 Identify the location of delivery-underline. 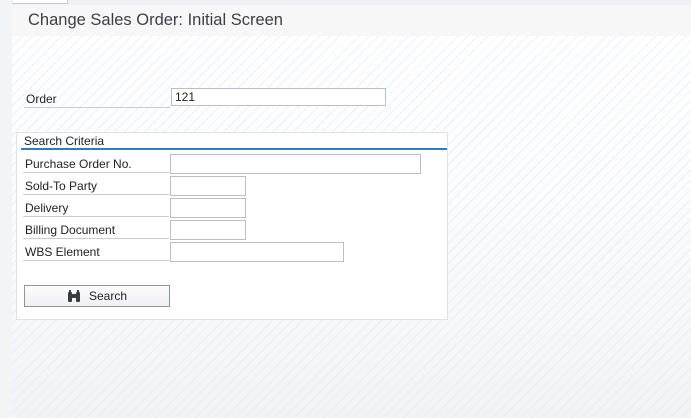
(96, 216).